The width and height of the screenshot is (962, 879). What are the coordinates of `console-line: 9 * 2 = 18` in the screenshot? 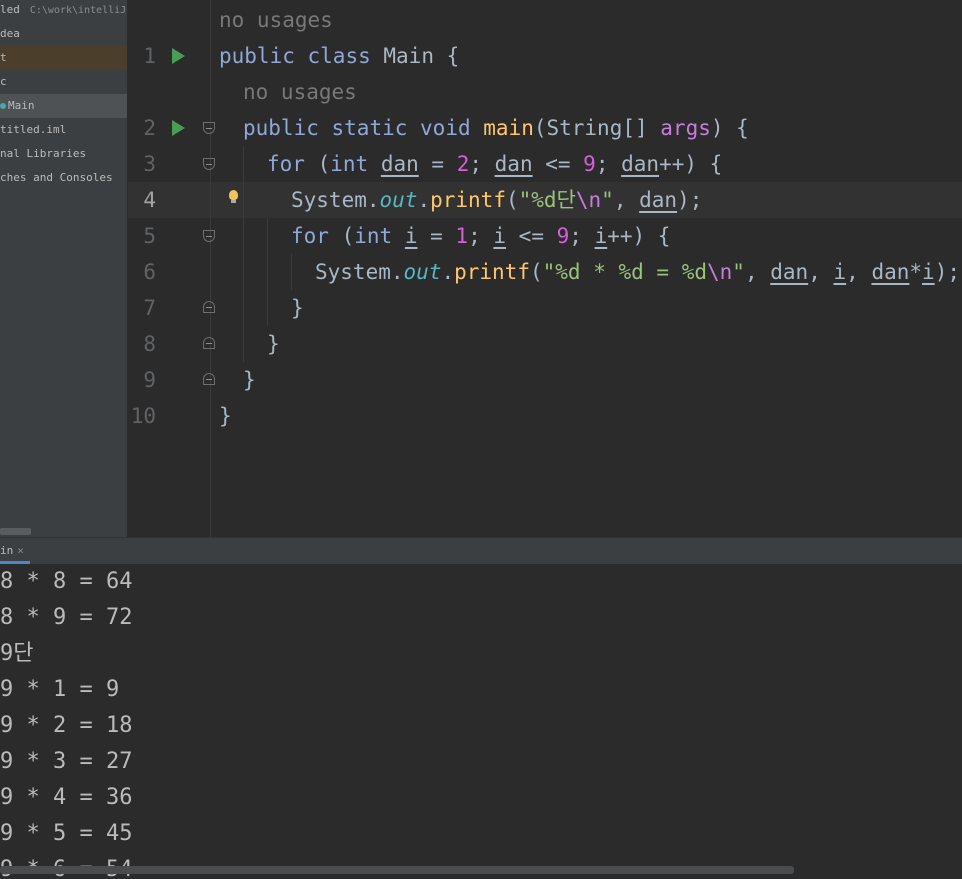 It's located at (66, 725).